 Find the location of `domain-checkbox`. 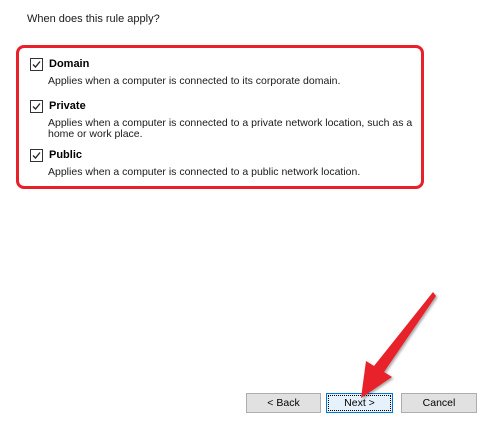

domain-checkbox is located at coordinates (36, 64).